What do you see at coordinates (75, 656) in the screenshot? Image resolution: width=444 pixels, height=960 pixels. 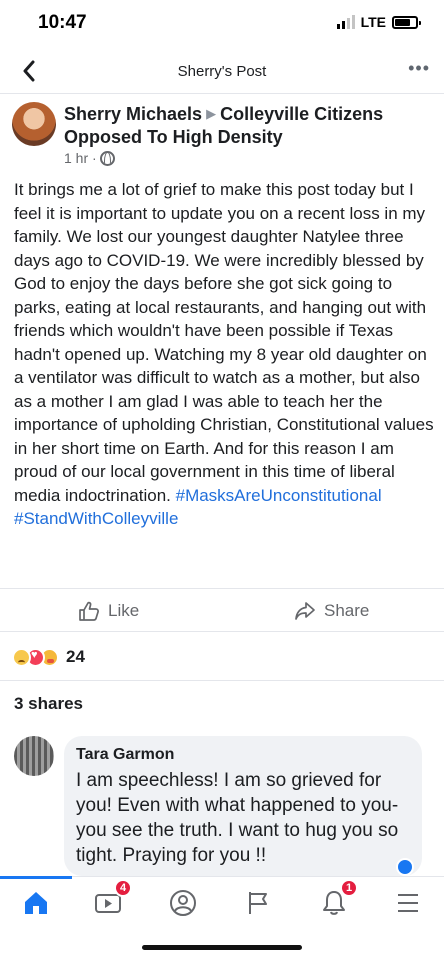 I see `reaction-count: 24` at bounding box center [75, 656].